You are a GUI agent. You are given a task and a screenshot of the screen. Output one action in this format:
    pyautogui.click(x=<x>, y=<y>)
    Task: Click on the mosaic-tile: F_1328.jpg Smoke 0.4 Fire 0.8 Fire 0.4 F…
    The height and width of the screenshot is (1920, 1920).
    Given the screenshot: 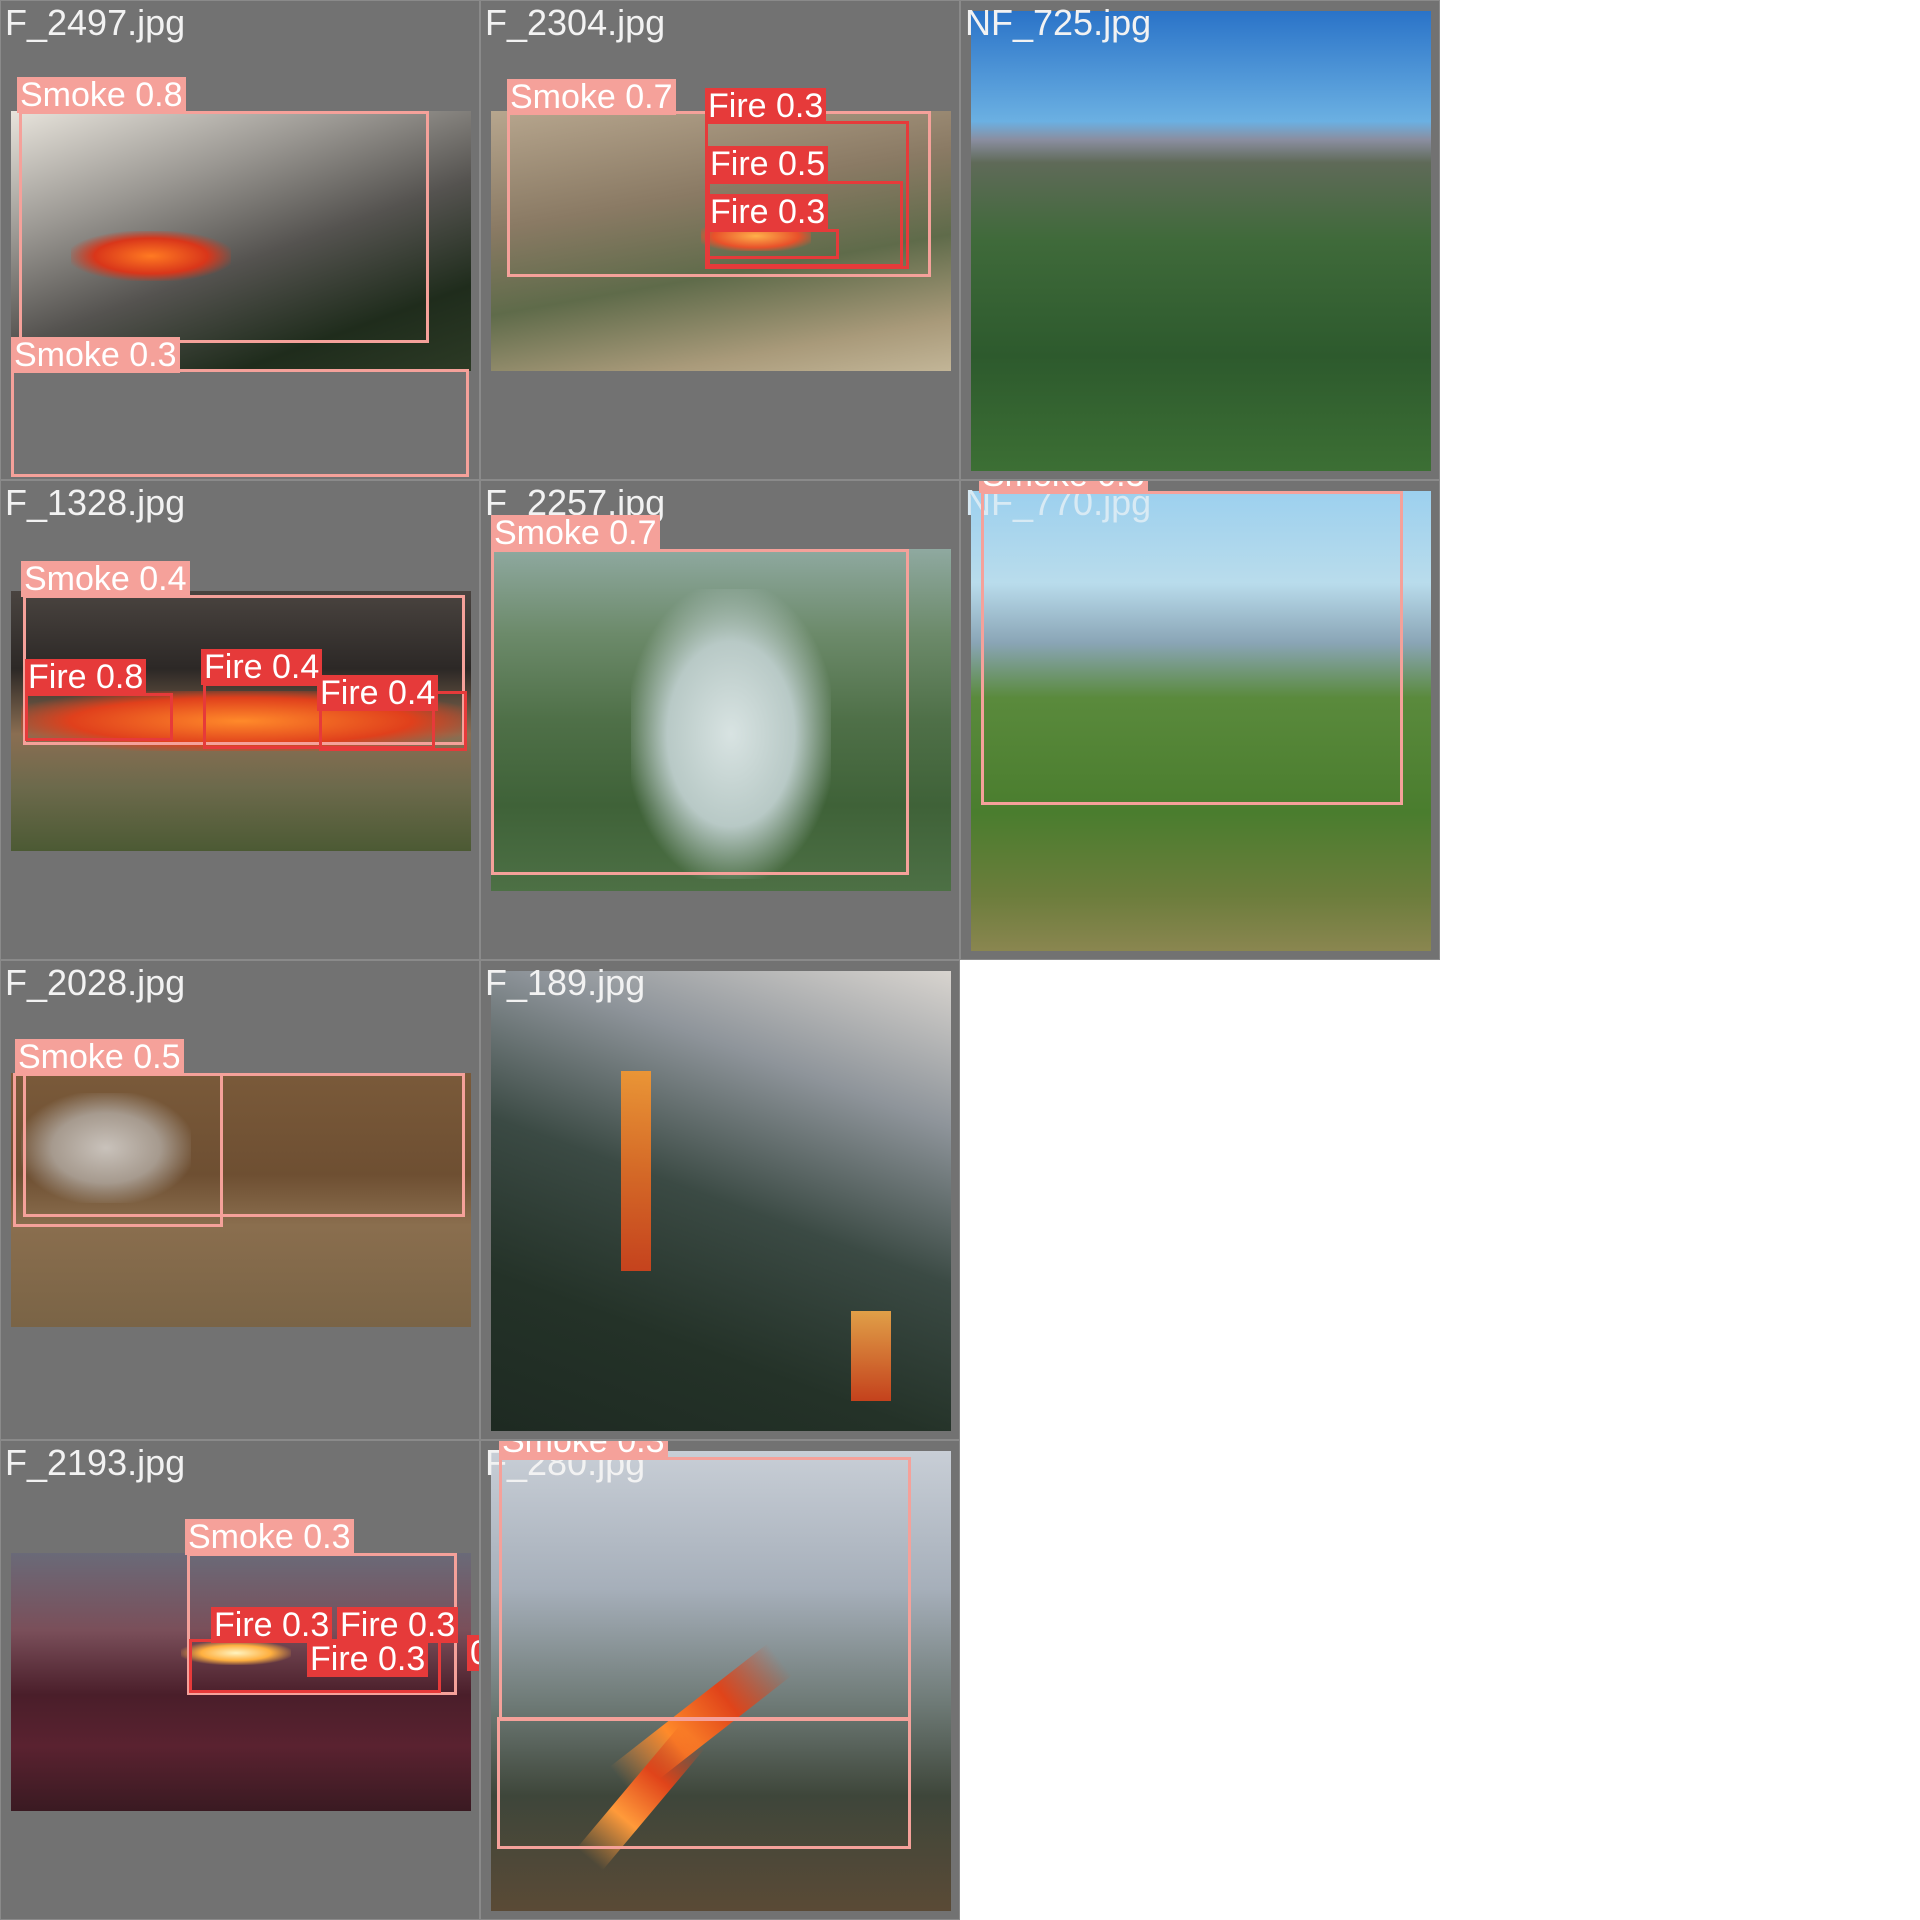 What is the action you would take?
    pyautogui.click(x=240, y=720)
    